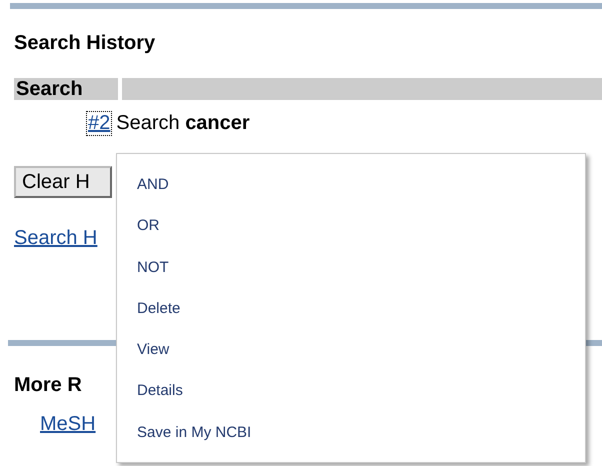  I want to click on menu-item: NOT, so click(153, 276).